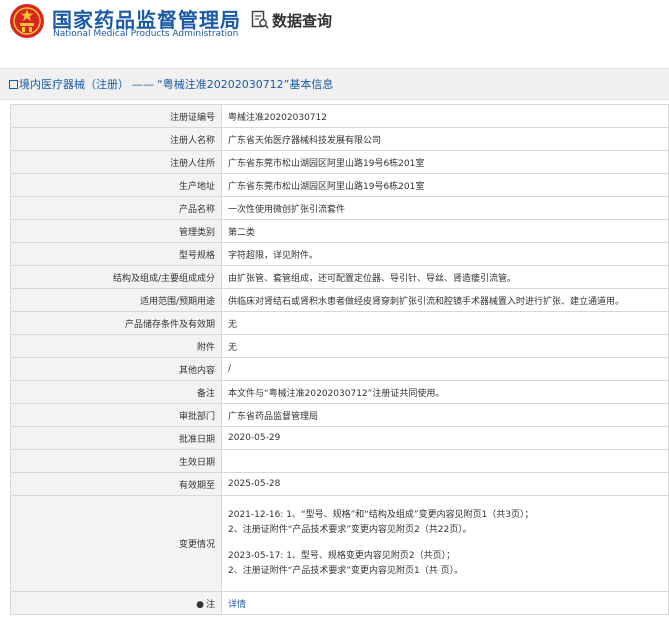 Image resolution: width=669 pixels, height=627 pixels. Describe the element at coordinates (445, 603) in the screenshot. I see `field-value: 详情` at that location.